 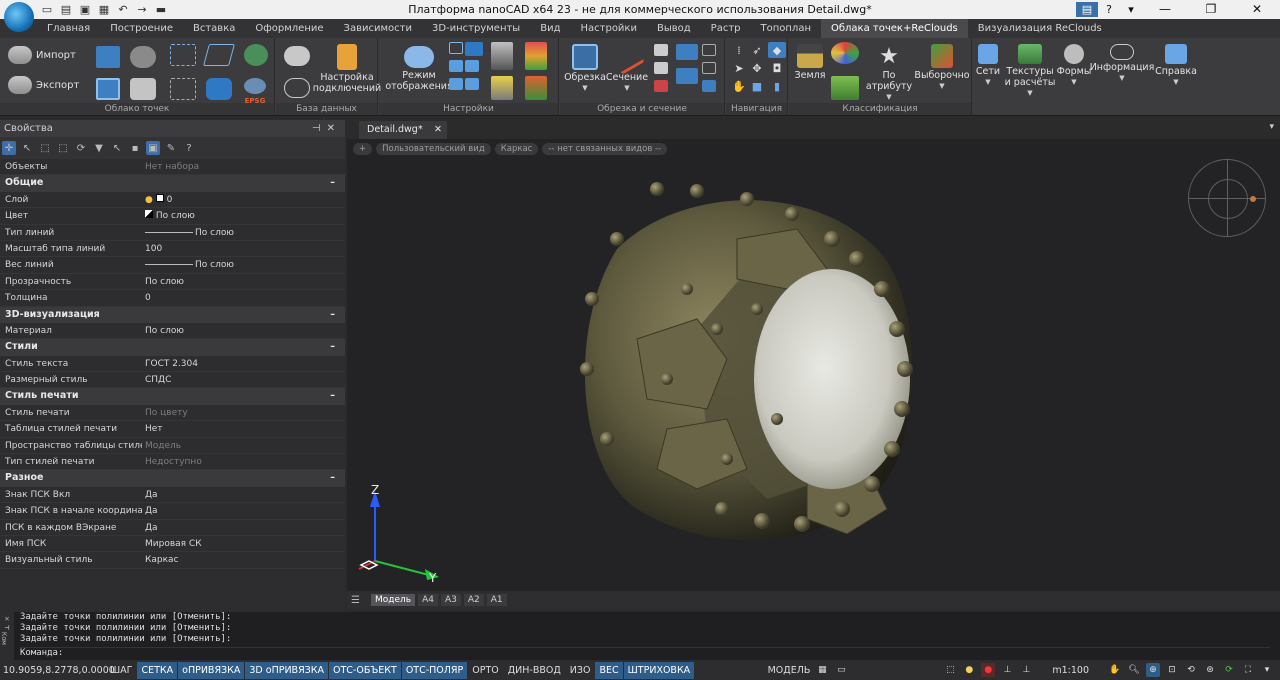 I want to click on ribbon-tab: Облака точек+ReClouds, so click(x=894, y=28).